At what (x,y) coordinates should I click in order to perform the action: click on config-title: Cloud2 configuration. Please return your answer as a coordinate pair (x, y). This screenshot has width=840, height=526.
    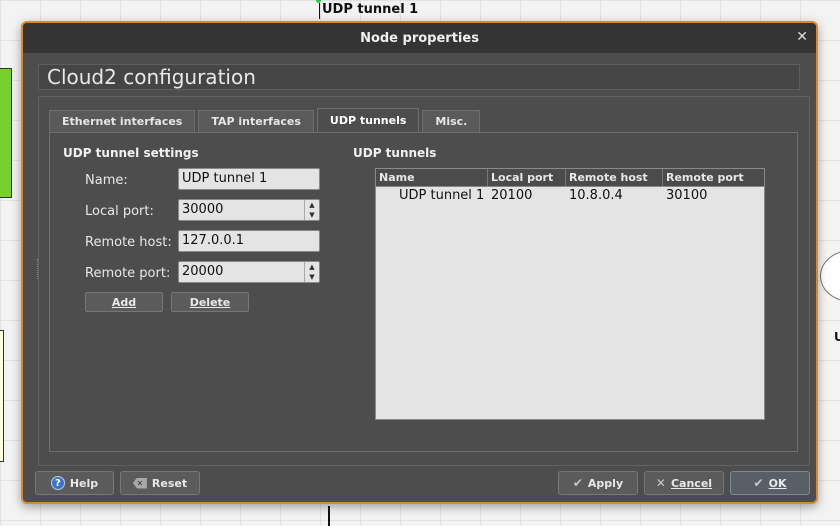
    Looking at the image, I should click on (419, 77).